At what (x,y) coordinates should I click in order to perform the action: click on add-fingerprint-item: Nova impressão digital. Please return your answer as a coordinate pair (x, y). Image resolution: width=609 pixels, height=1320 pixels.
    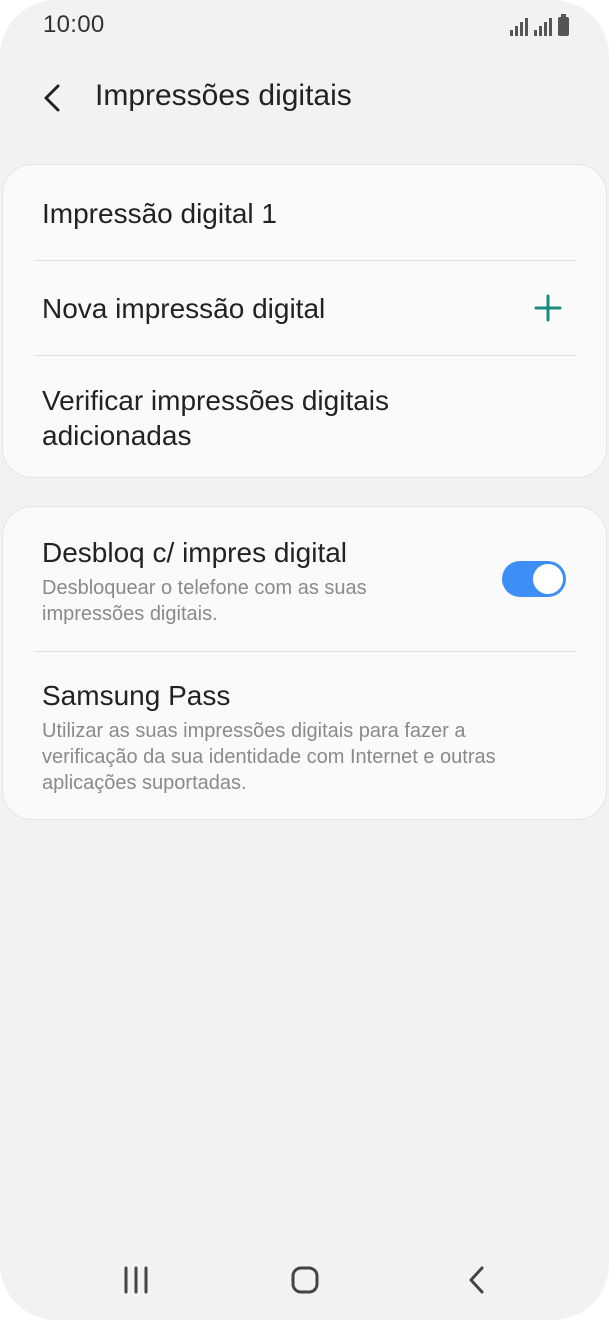
    Looking at the image, I should click on (305, 308).